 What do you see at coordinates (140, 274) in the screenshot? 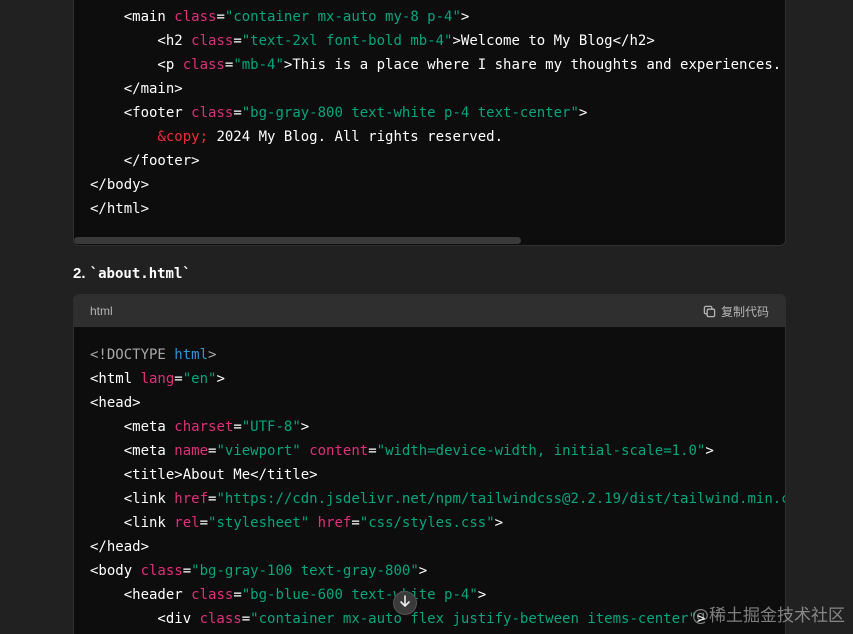
I see `section-filename: `about.html`` at bounding box center [140, 274].